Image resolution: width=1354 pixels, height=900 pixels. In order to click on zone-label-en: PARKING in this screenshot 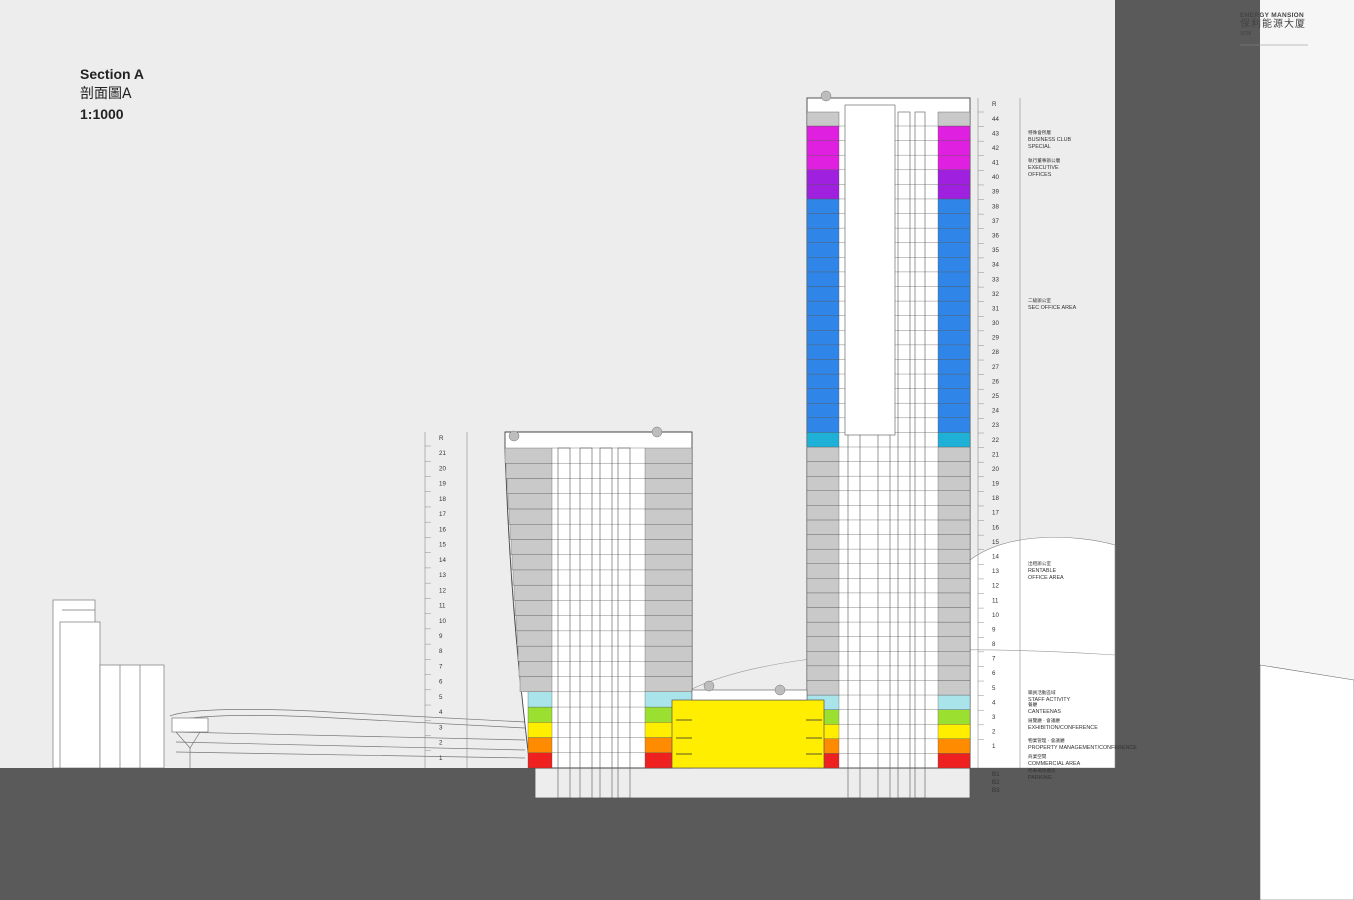, I will do `click(1040, 778)`.